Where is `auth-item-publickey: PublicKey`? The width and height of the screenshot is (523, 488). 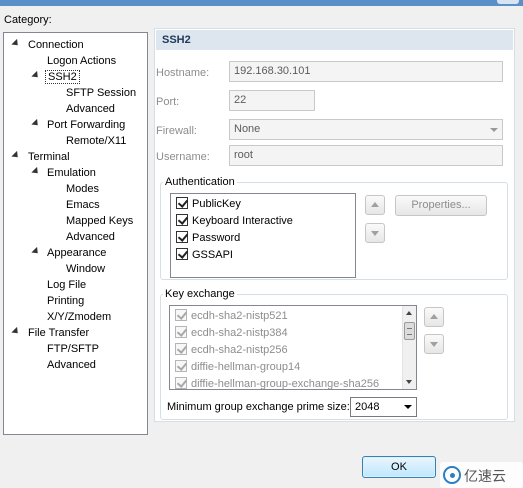
auth-item-publickey: PublicKey is located at coordinates (208, 204).